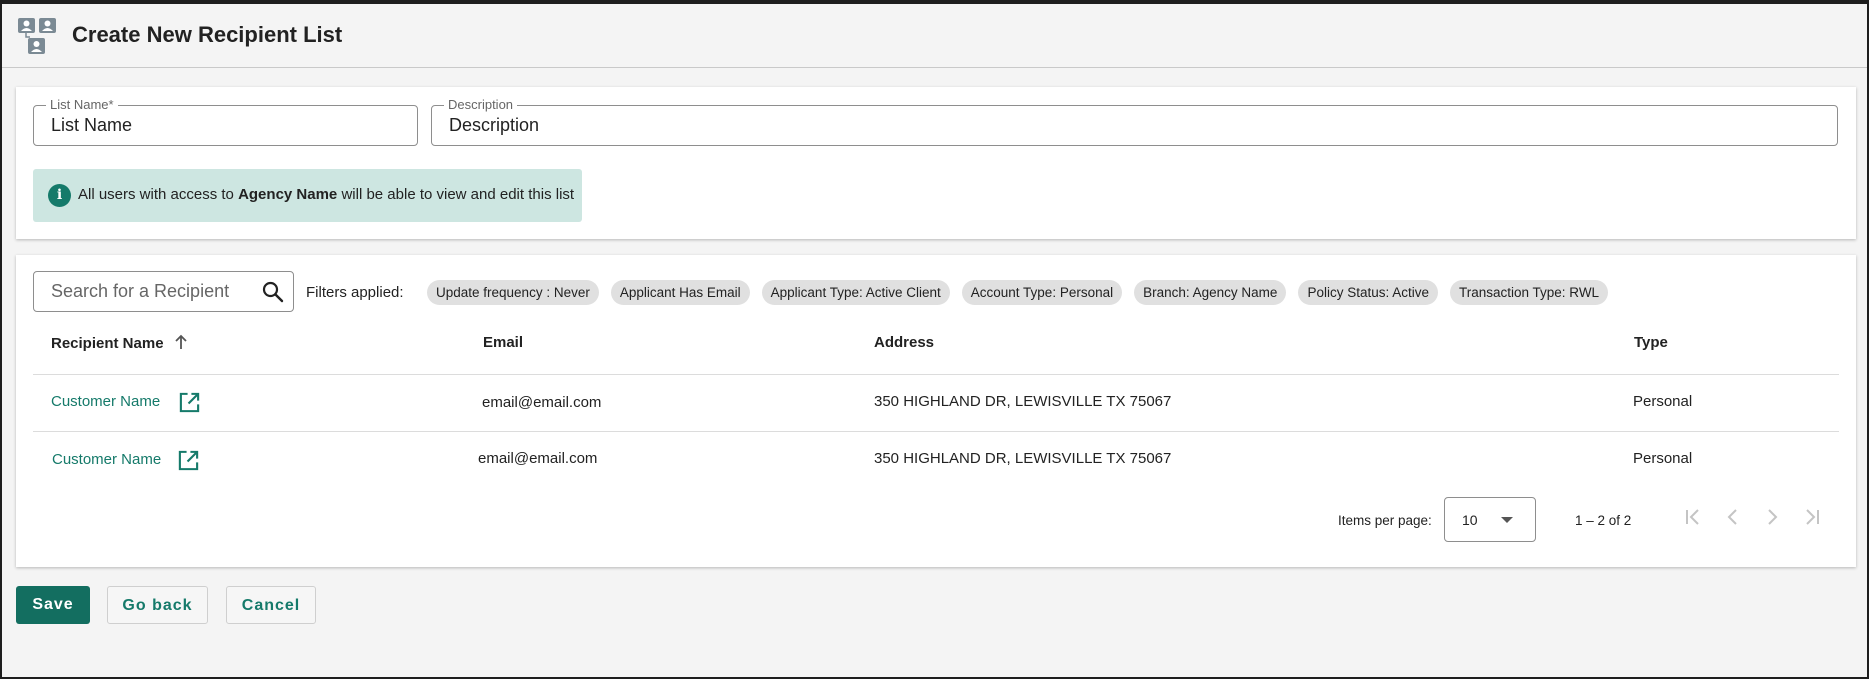 The width and height of the screenshot is (1869, 679). I want to click on save-button: Save, so click(53, 605).